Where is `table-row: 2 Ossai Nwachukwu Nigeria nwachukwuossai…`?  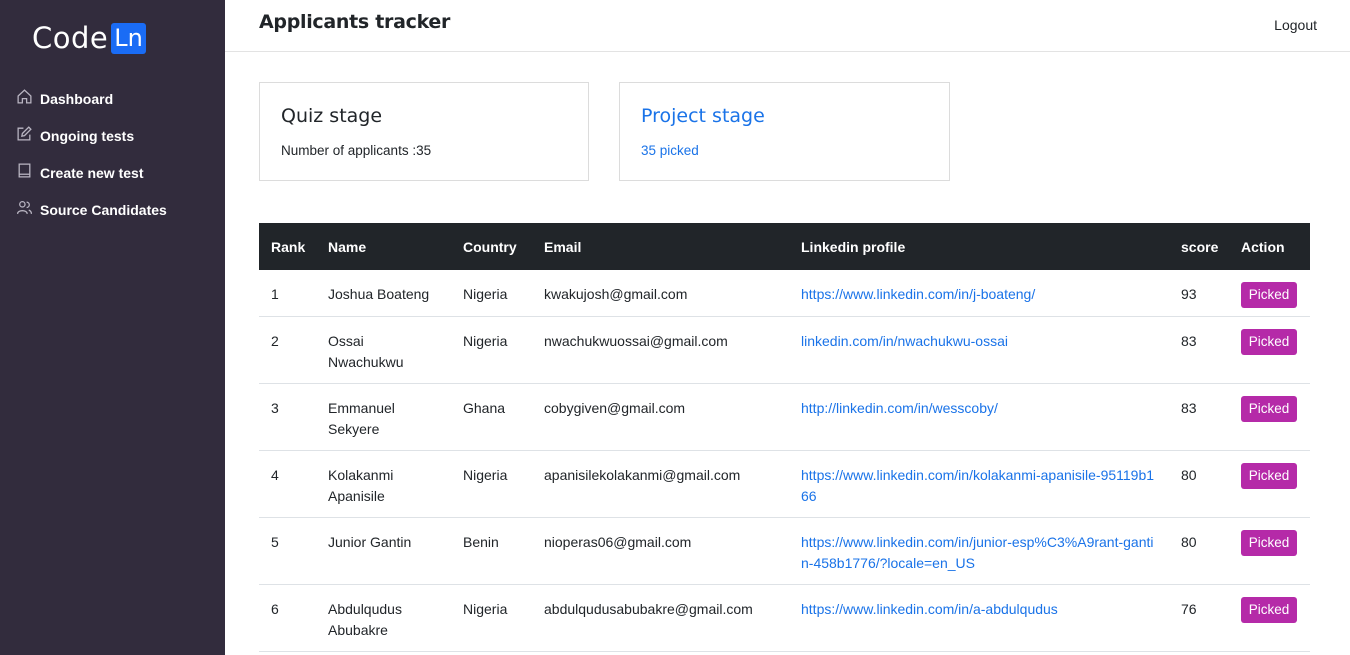 table-row: 2 Ossai Nwachukwu Nigeria nwachukwuossai… is located at coordinates (784, 350).